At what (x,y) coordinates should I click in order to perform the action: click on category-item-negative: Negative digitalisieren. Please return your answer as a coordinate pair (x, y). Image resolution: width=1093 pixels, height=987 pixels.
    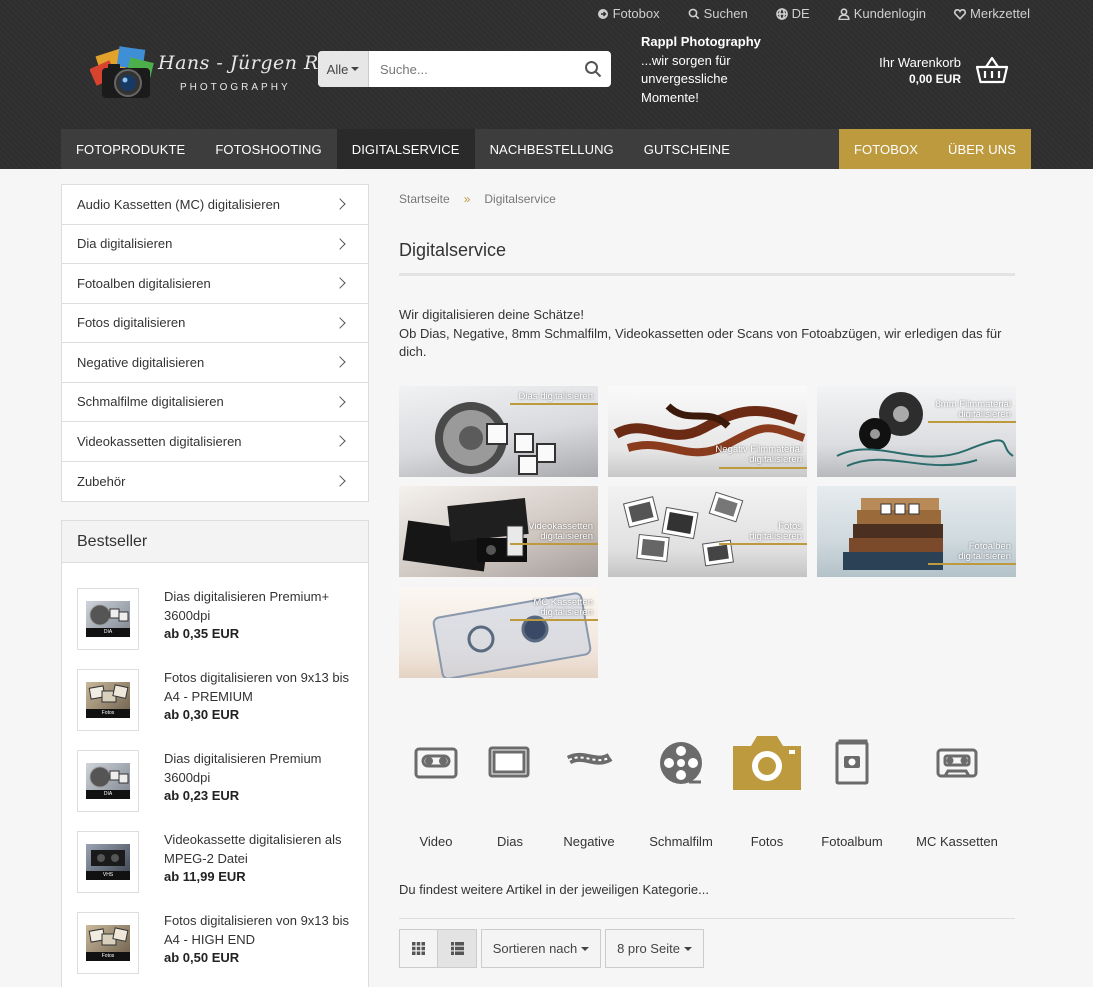
    Looking at the image, I should click on (215, 363).